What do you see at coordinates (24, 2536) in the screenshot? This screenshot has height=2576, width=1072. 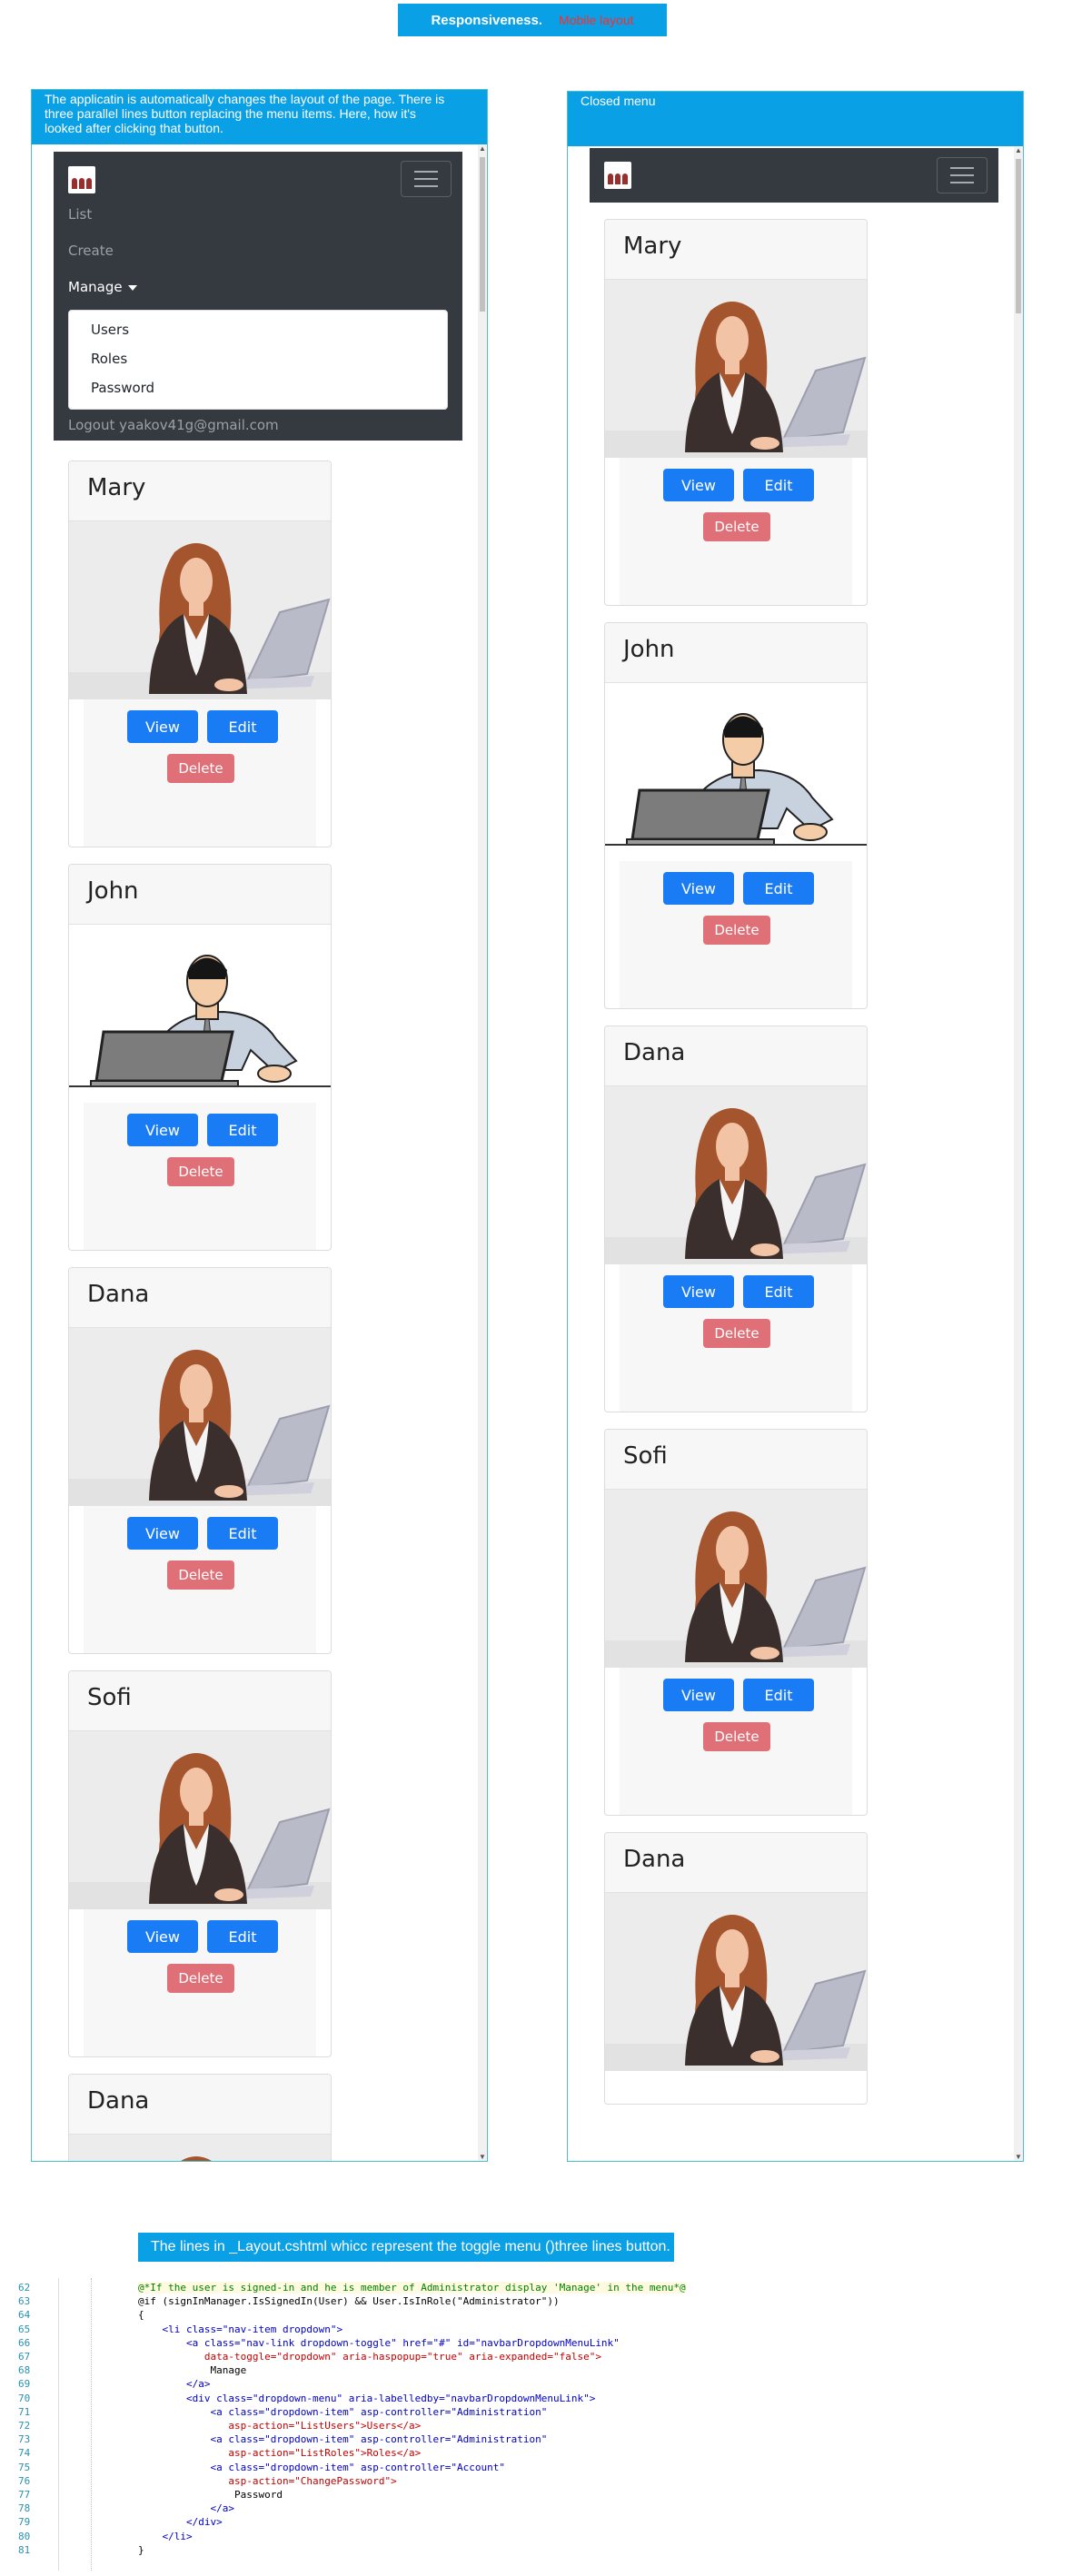 I see `line-number: 80` at bounding box center [24, 2536].